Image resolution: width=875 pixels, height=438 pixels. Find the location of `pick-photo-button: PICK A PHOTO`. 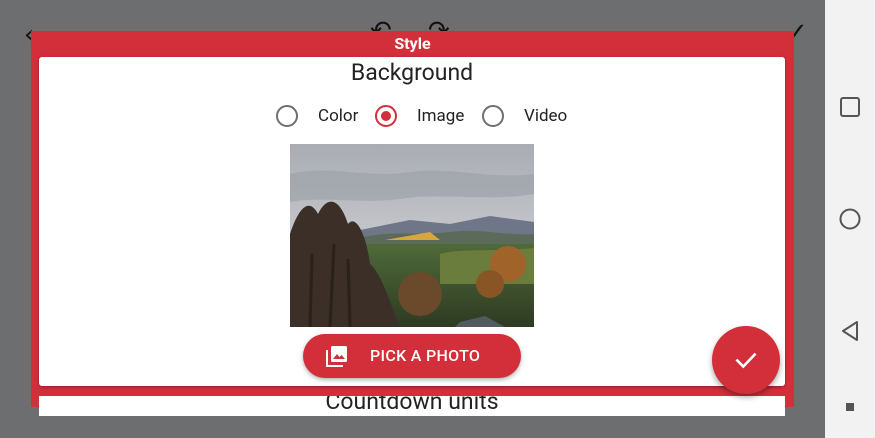

pick-photo-button: PICK A PHOTO is located at coordinates (412, 356).